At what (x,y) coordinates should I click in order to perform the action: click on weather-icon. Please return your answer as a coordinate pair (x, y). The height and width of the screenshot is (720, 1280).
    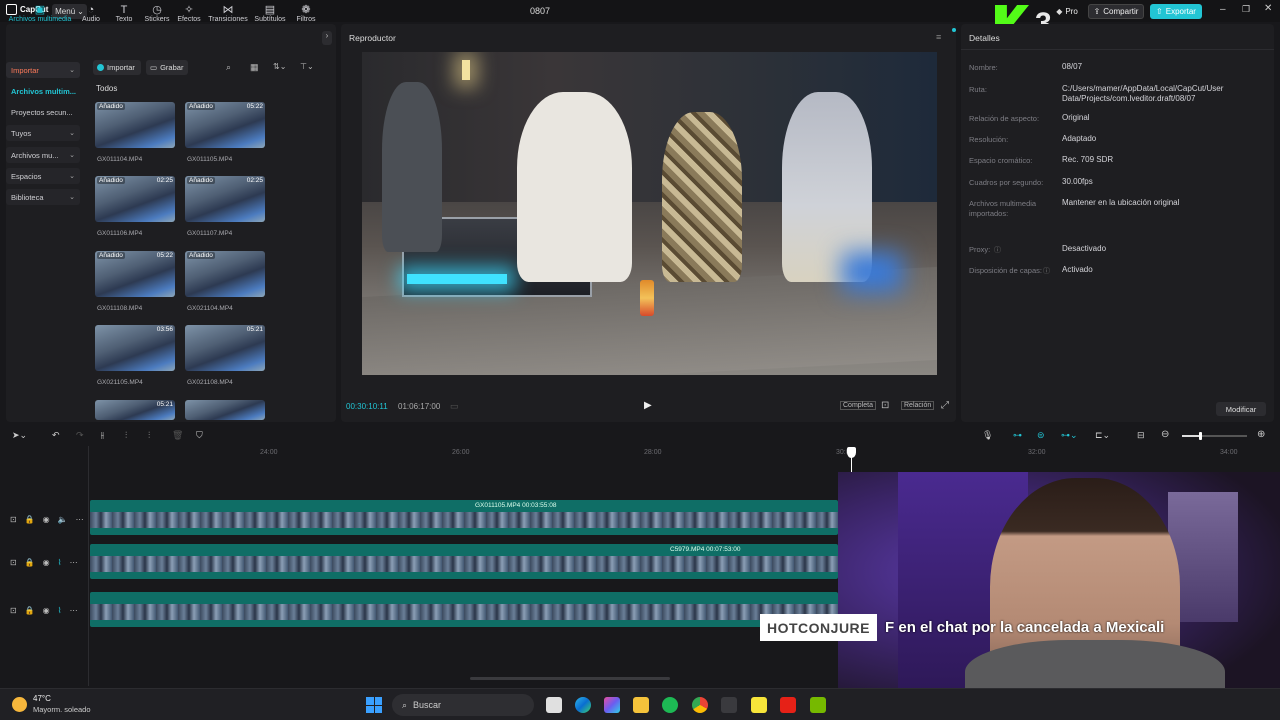
    Looking at the image, I should click on (19, 704).